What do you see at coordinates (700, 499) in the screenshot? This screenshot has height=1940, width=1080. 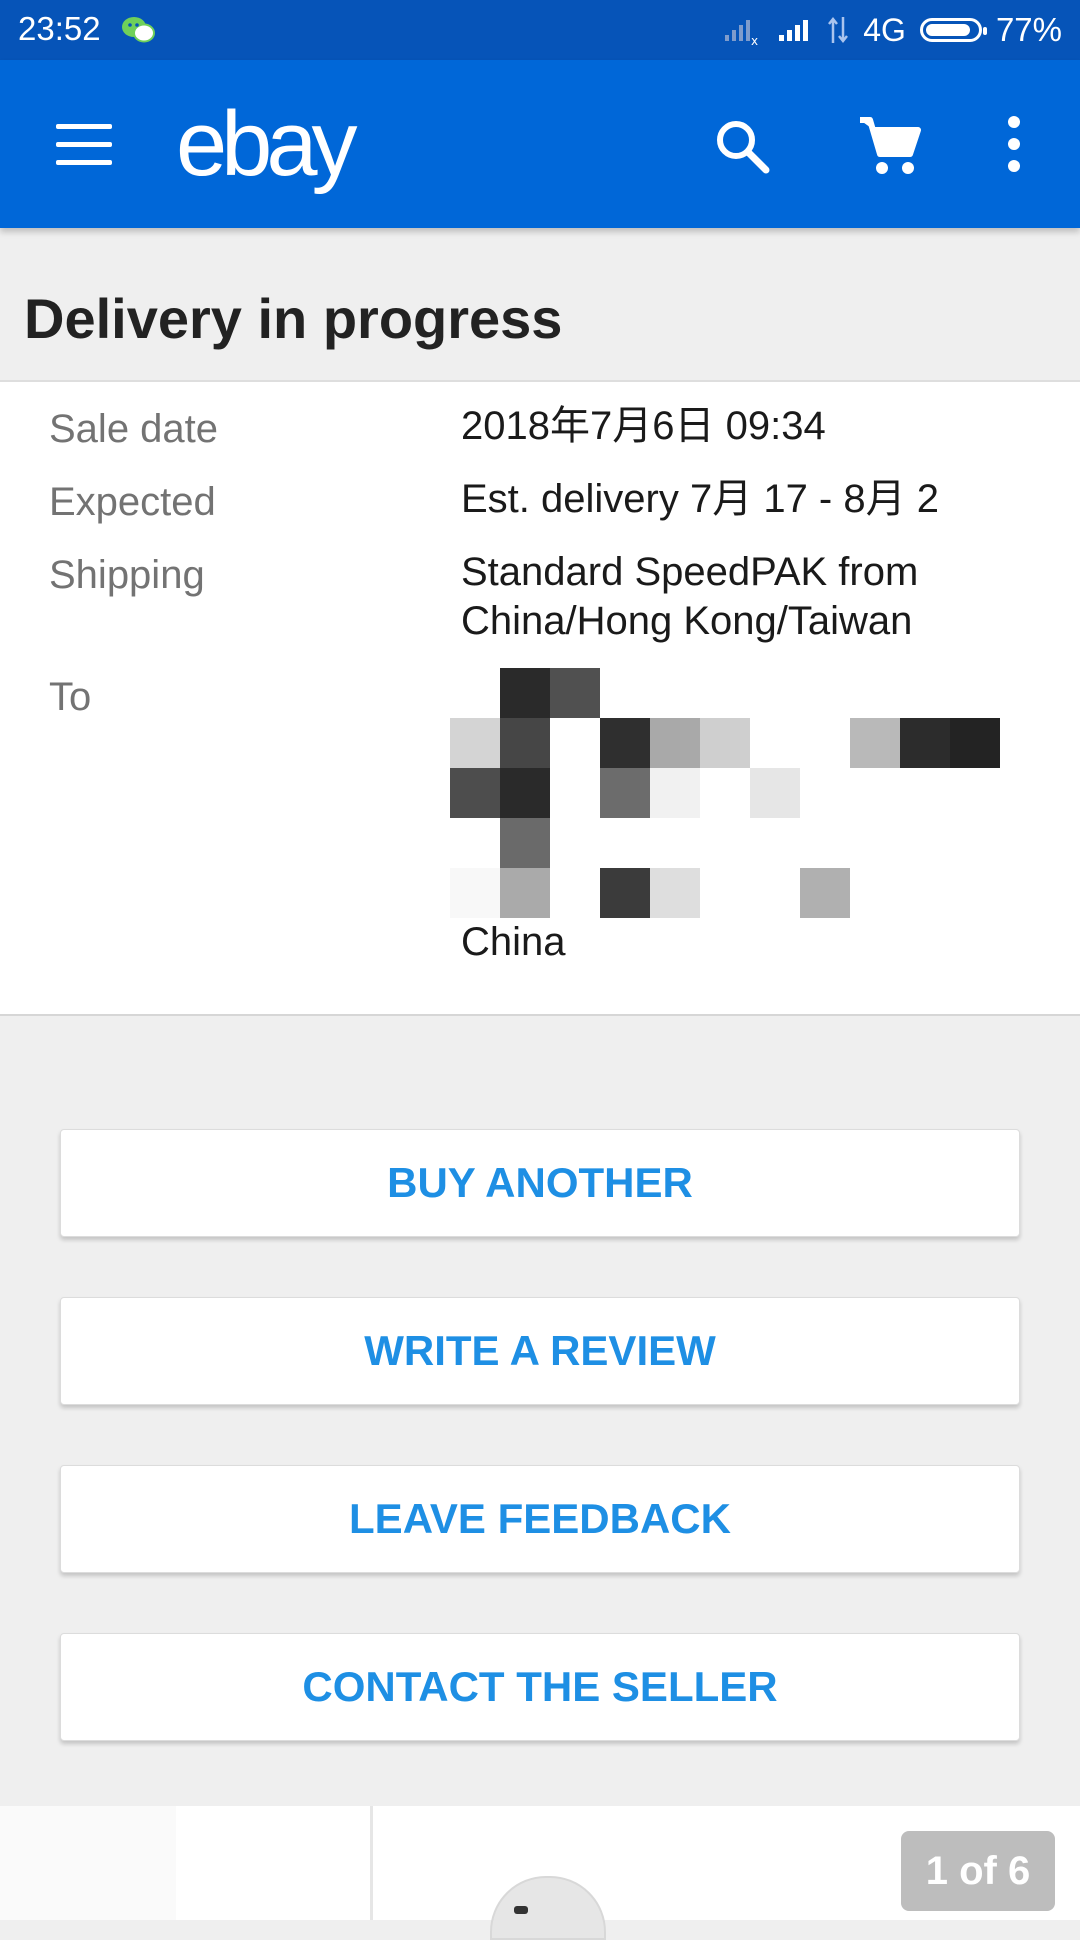 I see `expected-value: Est. delivery 7月 17 - 8月 2` at bounding box center [700, 499].